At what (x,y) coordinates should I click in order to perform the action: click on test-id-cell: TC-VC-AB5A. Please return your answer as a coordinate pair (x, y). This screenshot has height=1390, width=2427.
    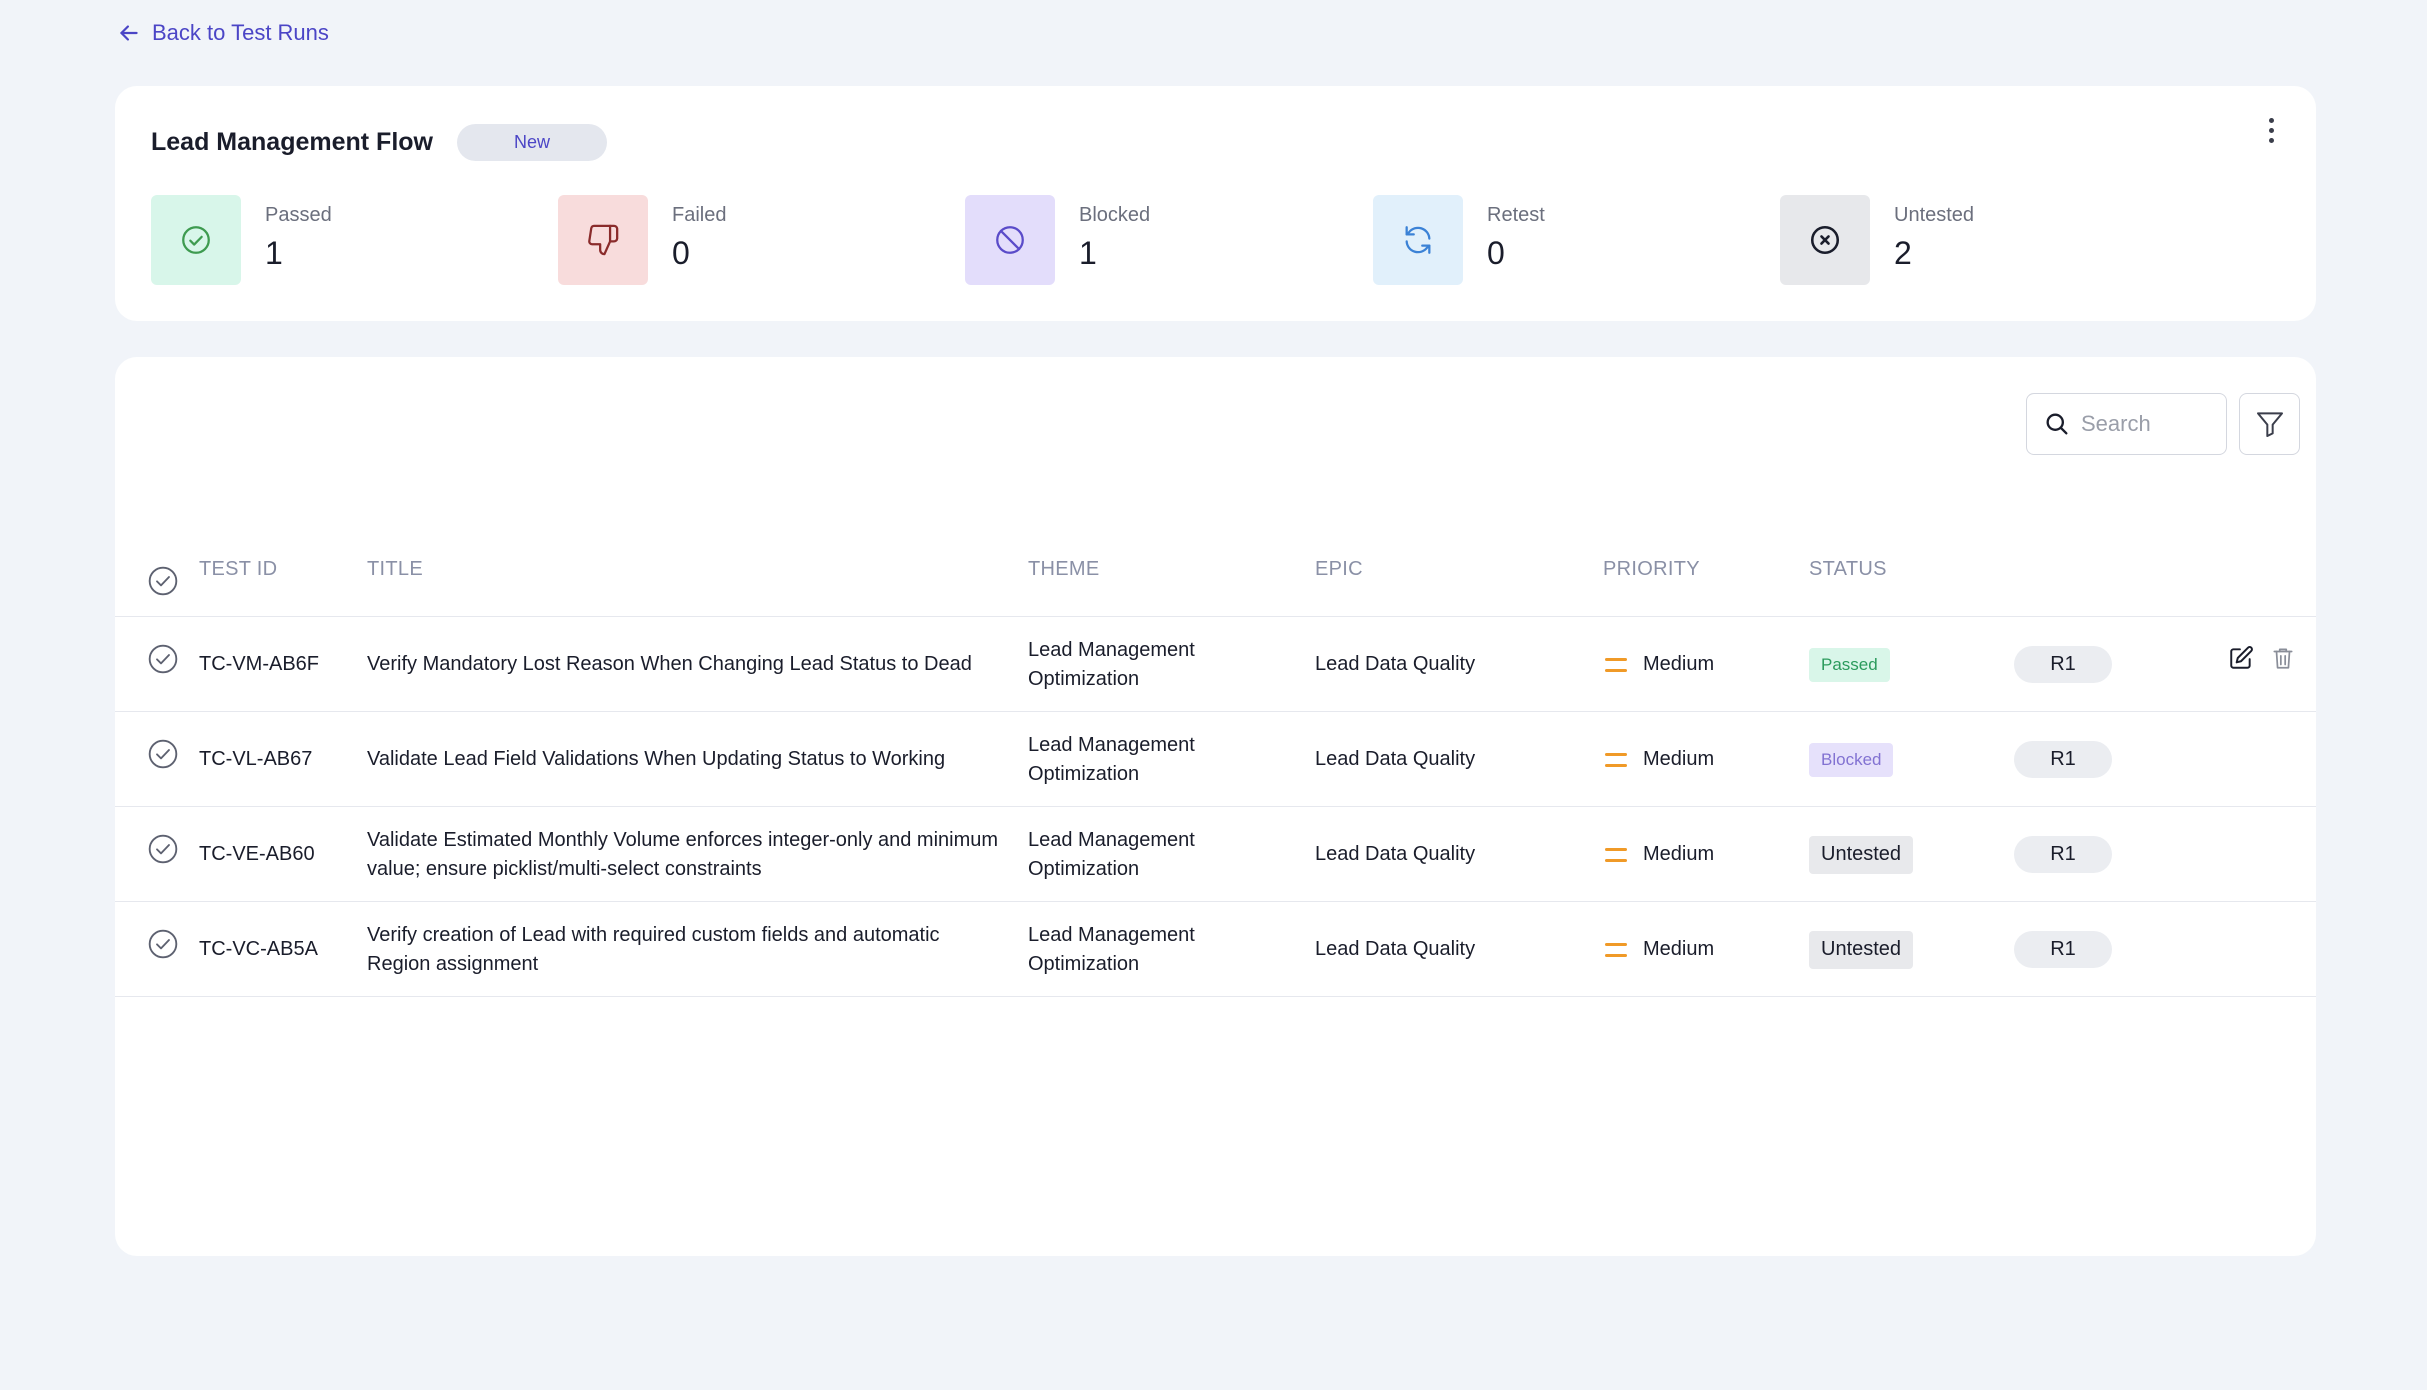
    Looking at the image, I should click on (258, 949).